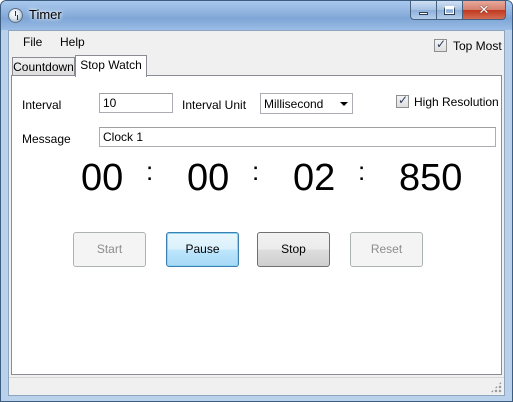 The width and height of the screenshot is (513, 402). Describe the element at coordinates (15, 15) in the screenshot. I see `stopwatch-icon` at that location.